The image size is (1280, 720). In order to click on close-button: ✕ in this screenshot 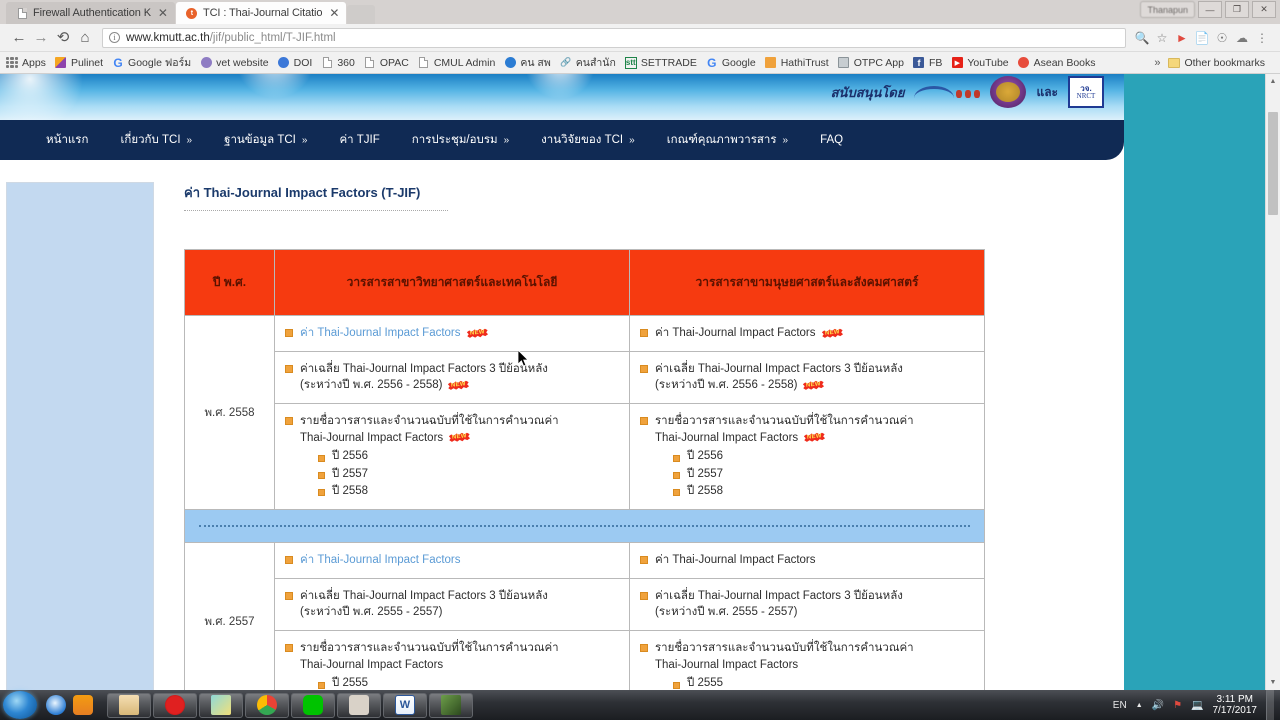, I will do `click(1264, 9)`.